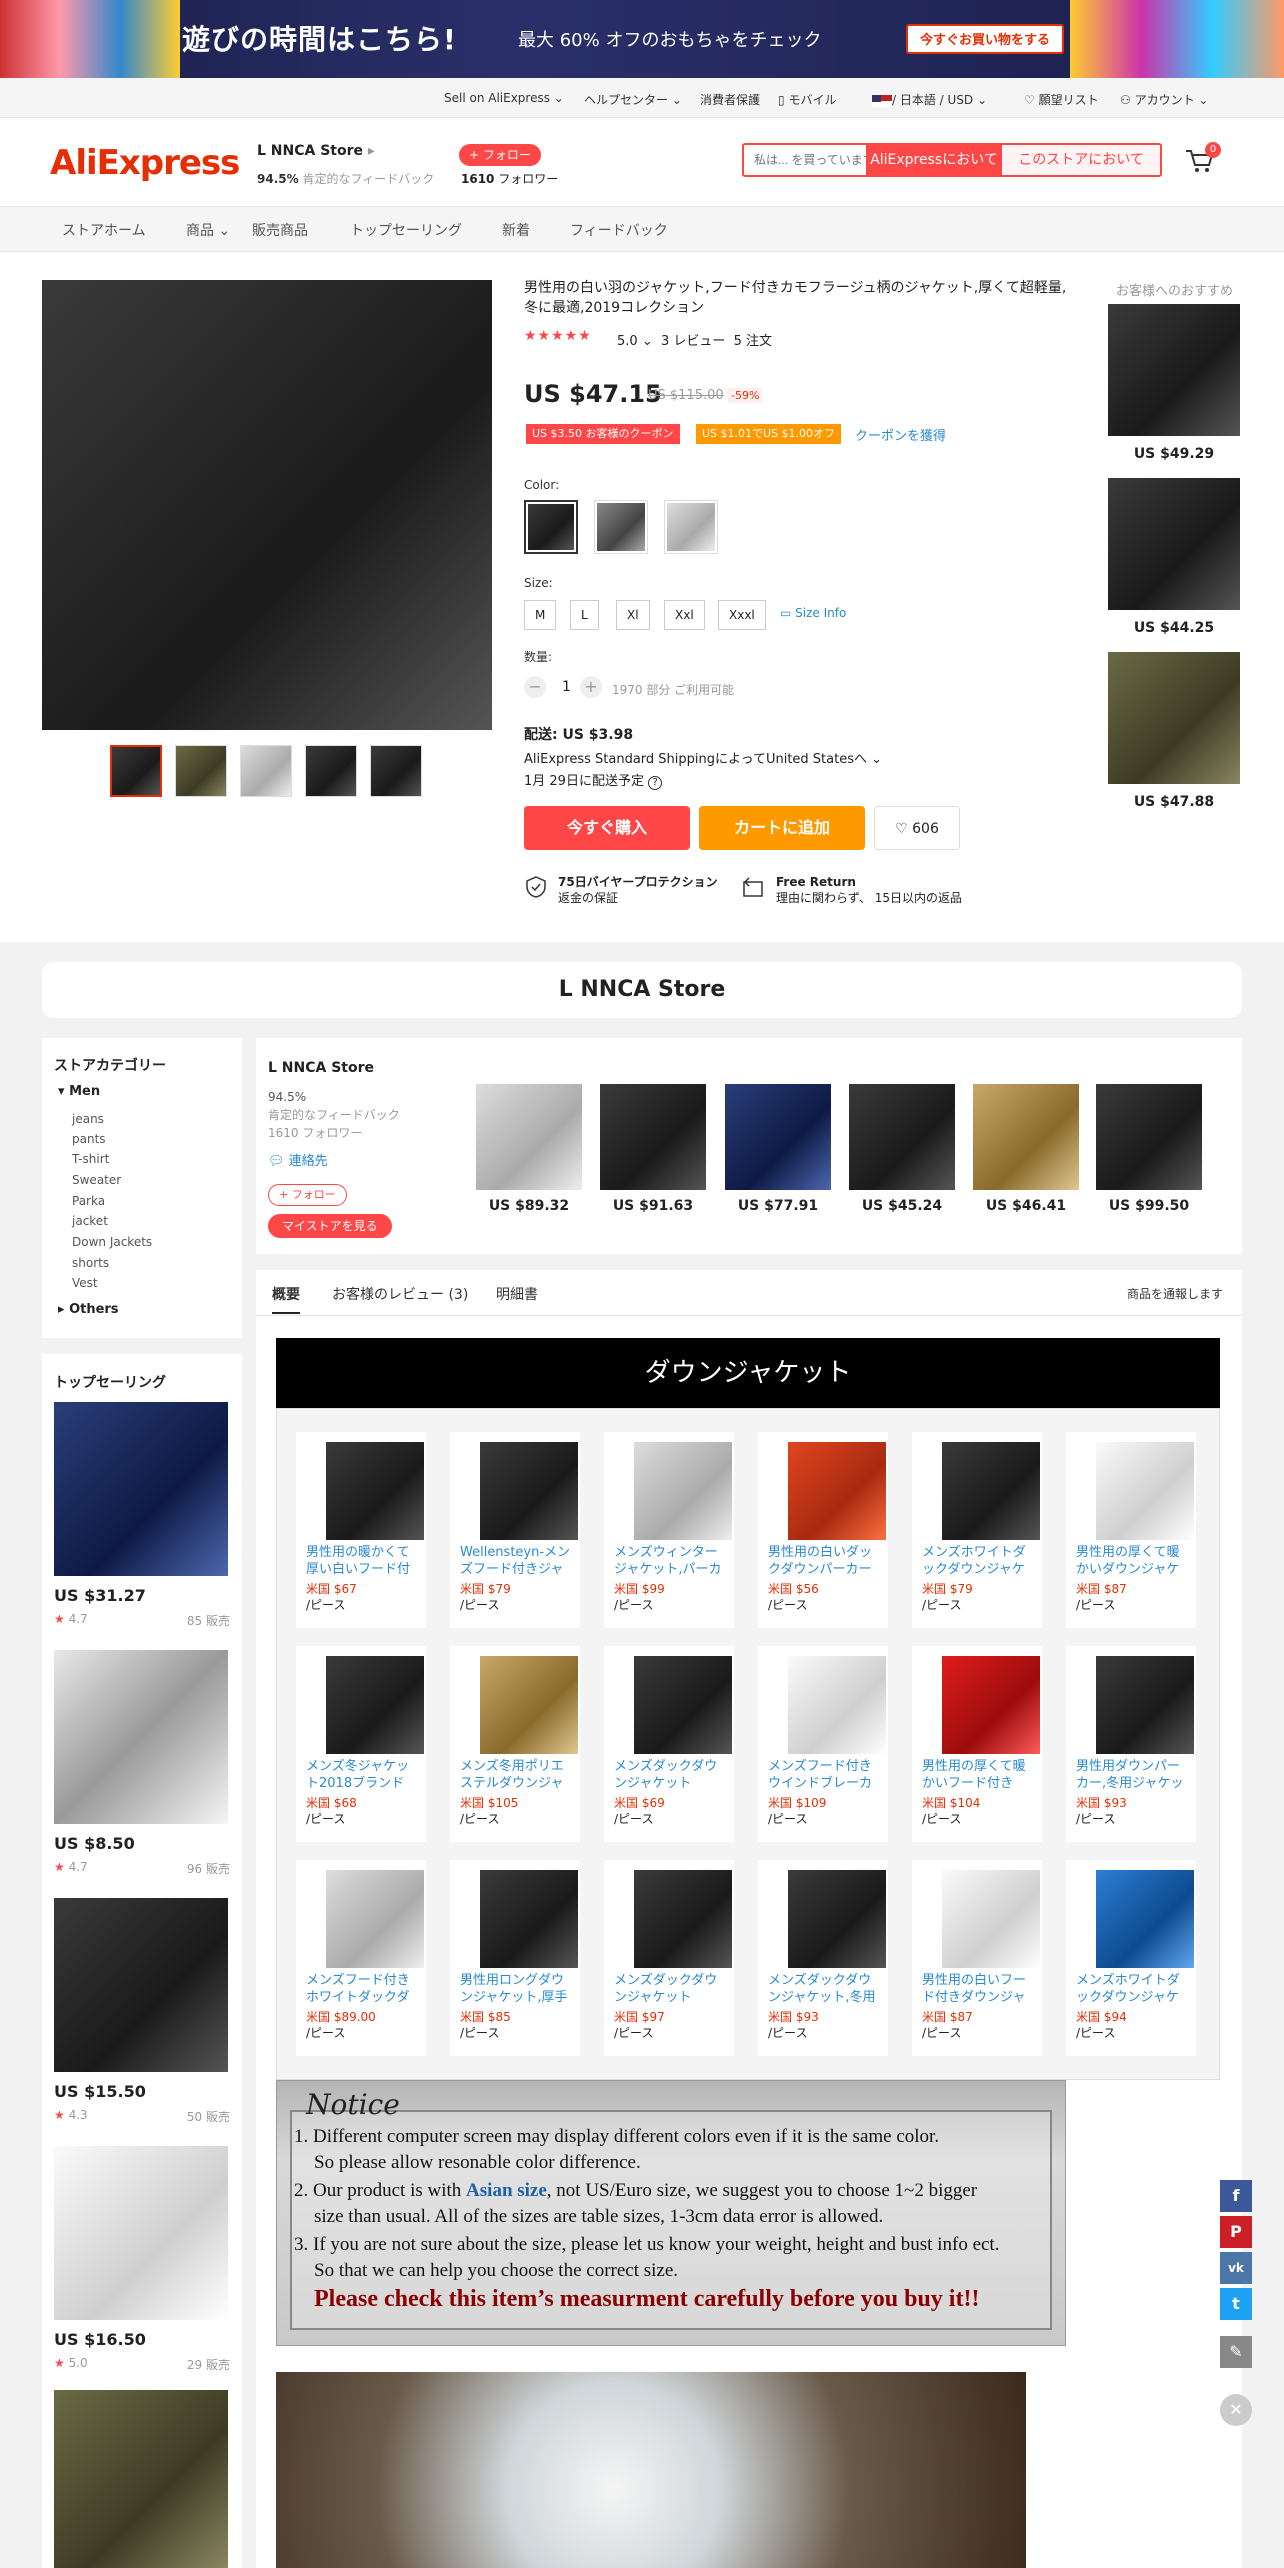 This screenshot has height=2568, width=1284. I want to click on quantity-decrease-button: −, so click(535, 687).